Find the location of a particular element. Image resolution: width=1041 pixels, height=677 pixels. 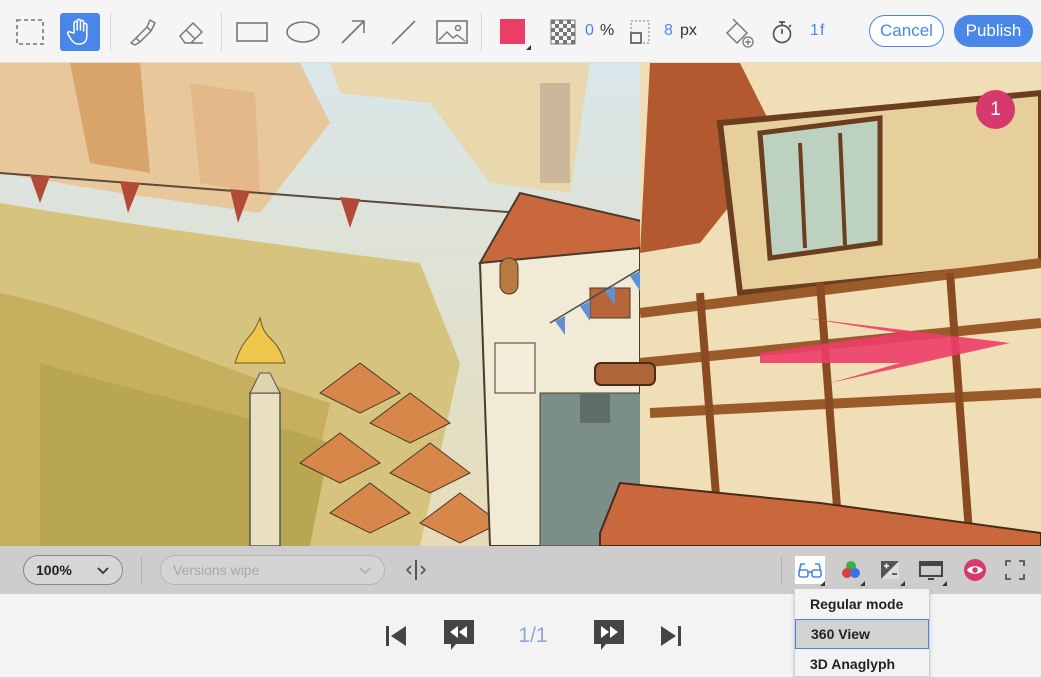

monitor-frame-icon is located at coordinates (931, 570).